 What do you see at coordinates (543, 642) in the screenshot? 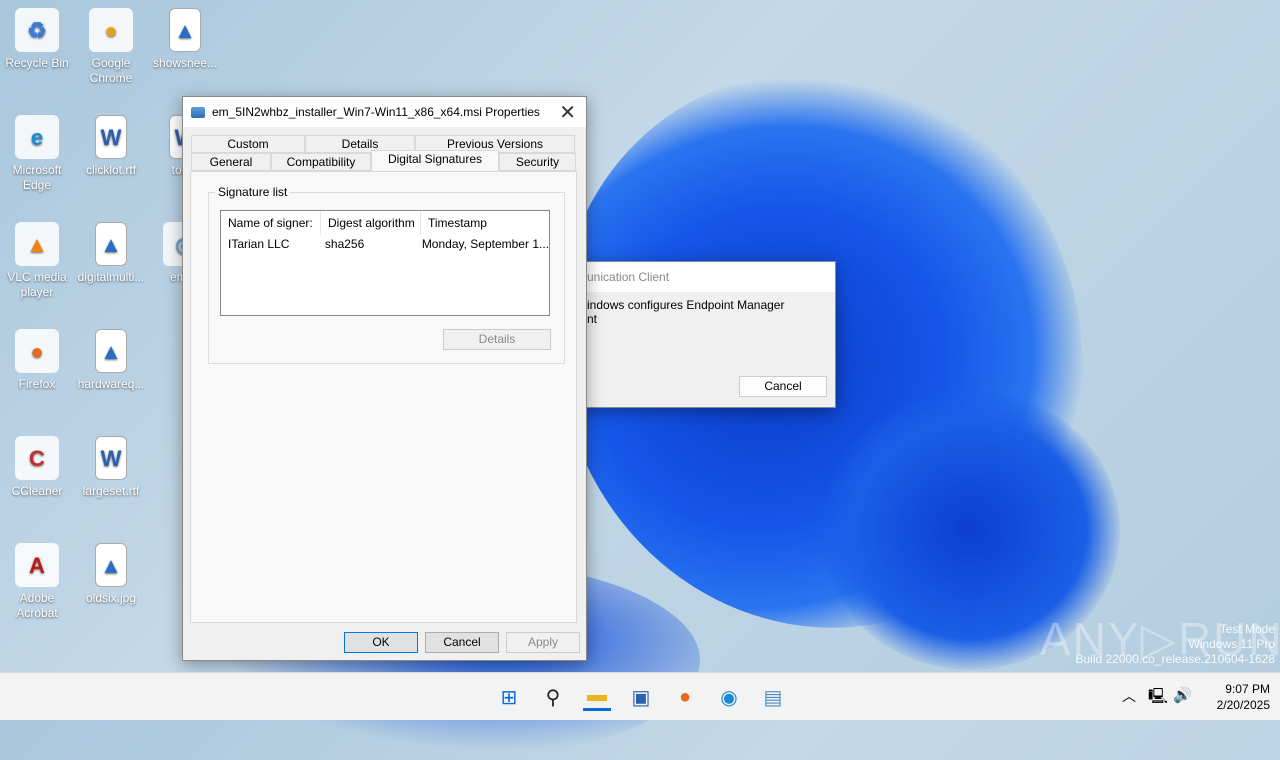
I see `apply-button: Apply` at bounding box center [543, 642].